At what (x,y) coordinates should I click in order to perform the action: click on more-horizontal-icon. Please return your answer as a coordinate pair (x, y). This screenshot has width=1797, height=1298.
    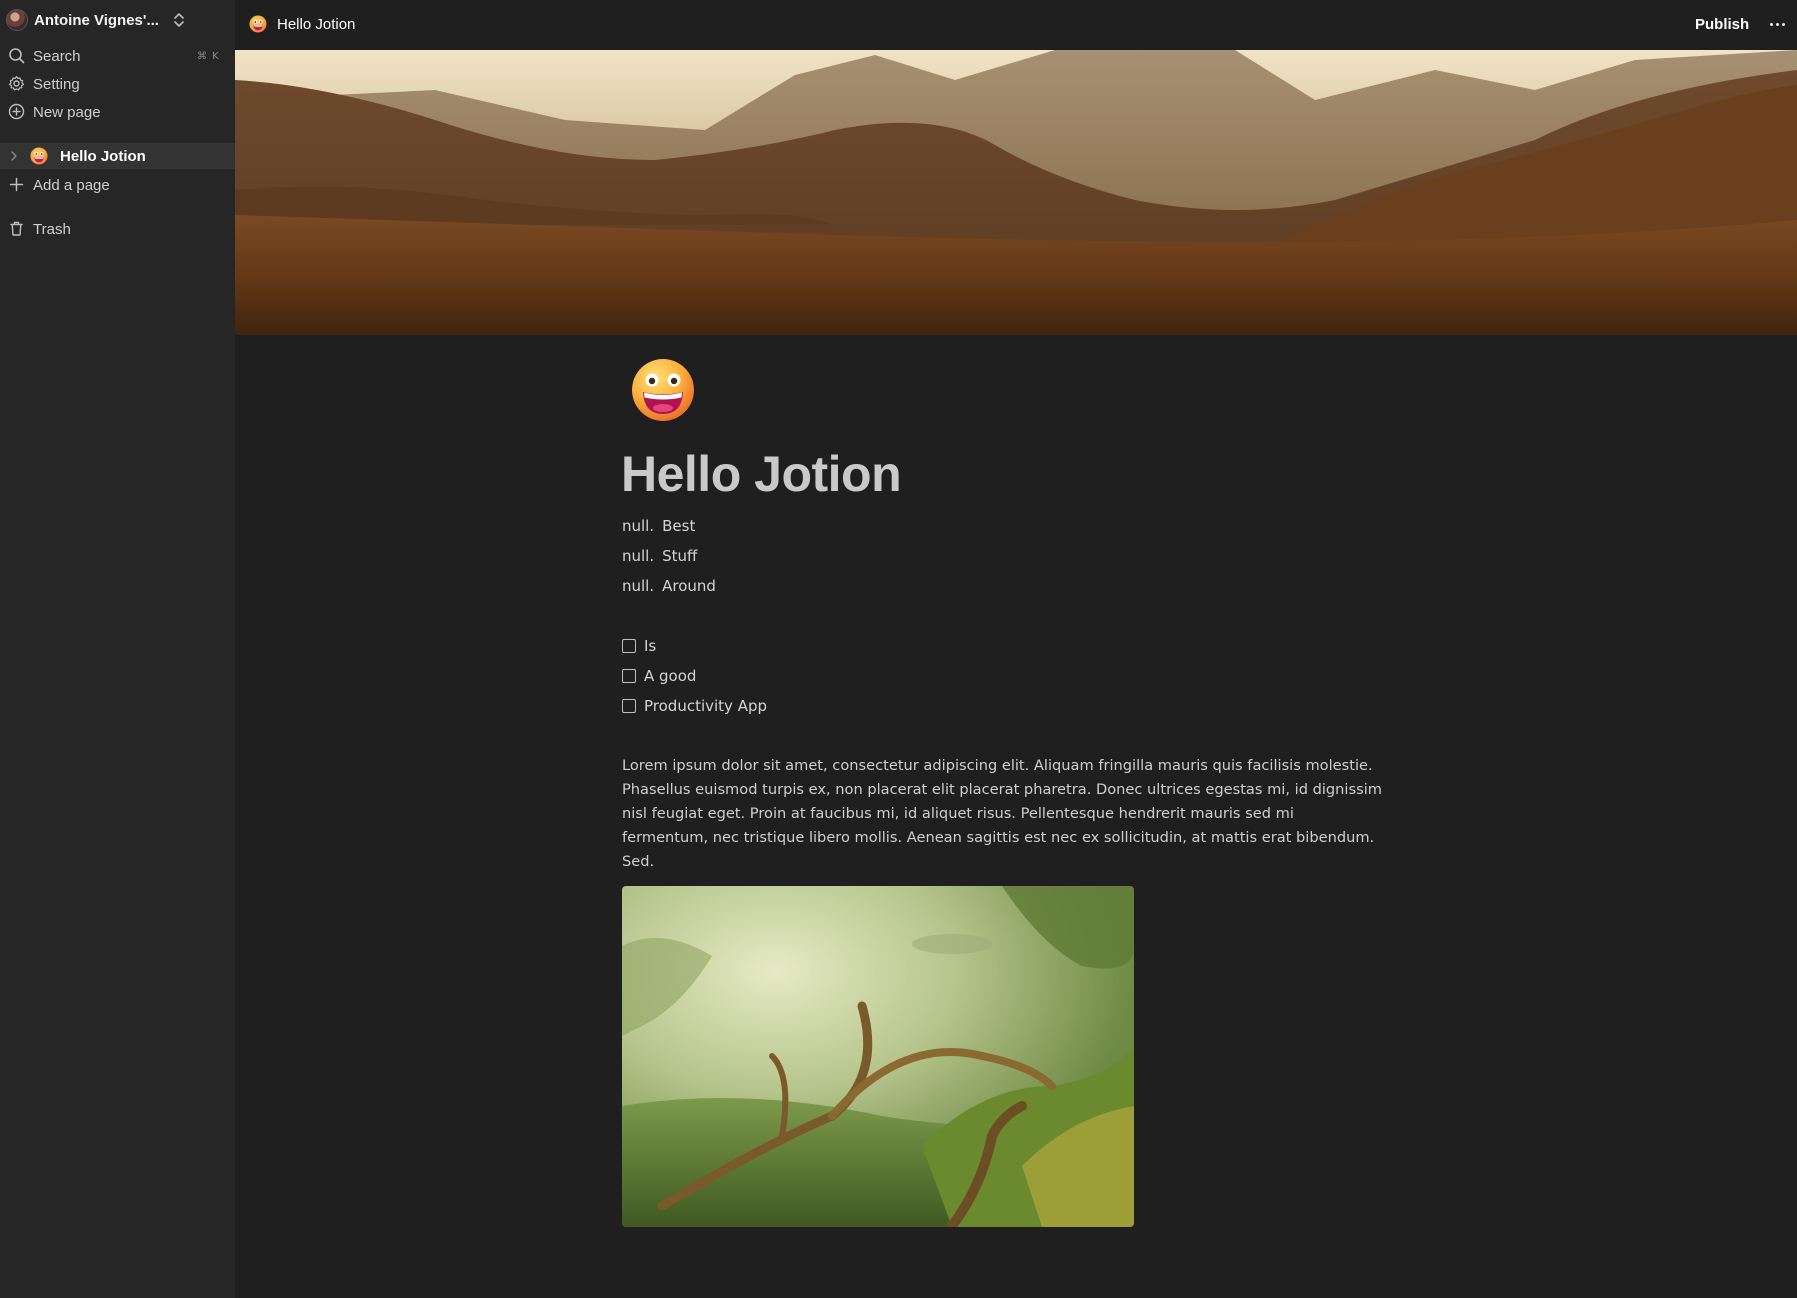
    Looking at the image, I should click on (1777, 24).